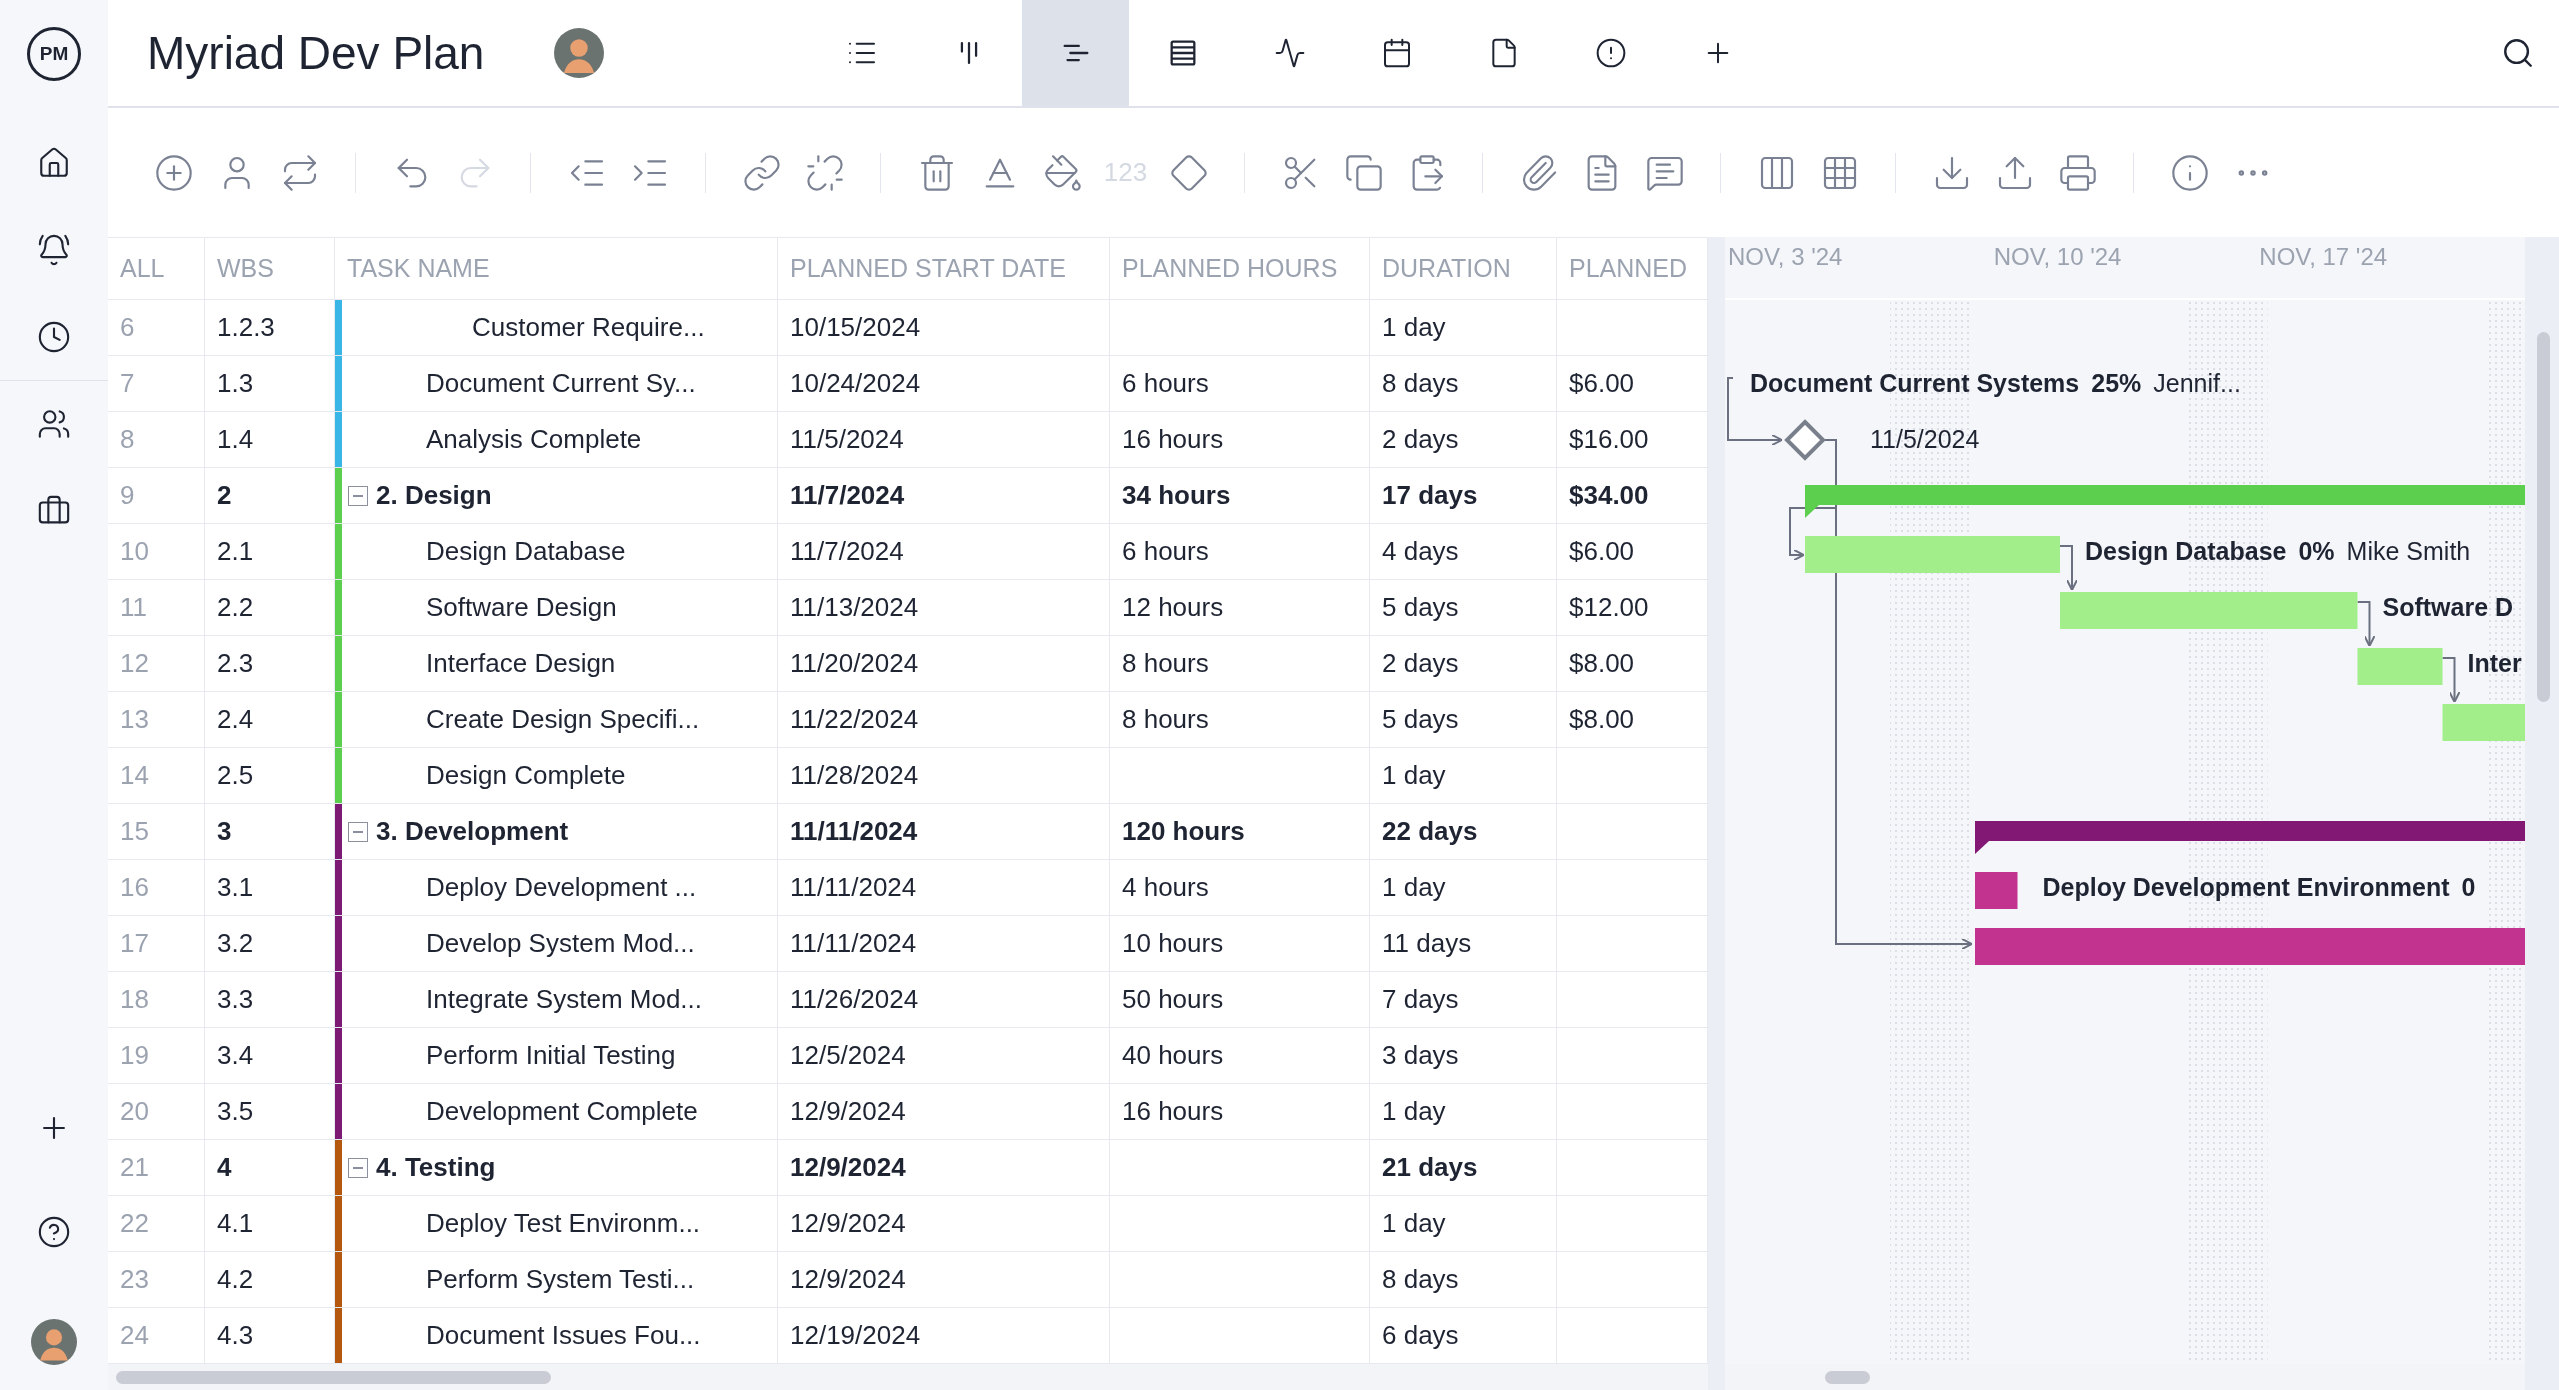  What do you see at coordinates (156, 383) in the screenshot?
I see `row-number: 7` at bounding box center [156, 383].